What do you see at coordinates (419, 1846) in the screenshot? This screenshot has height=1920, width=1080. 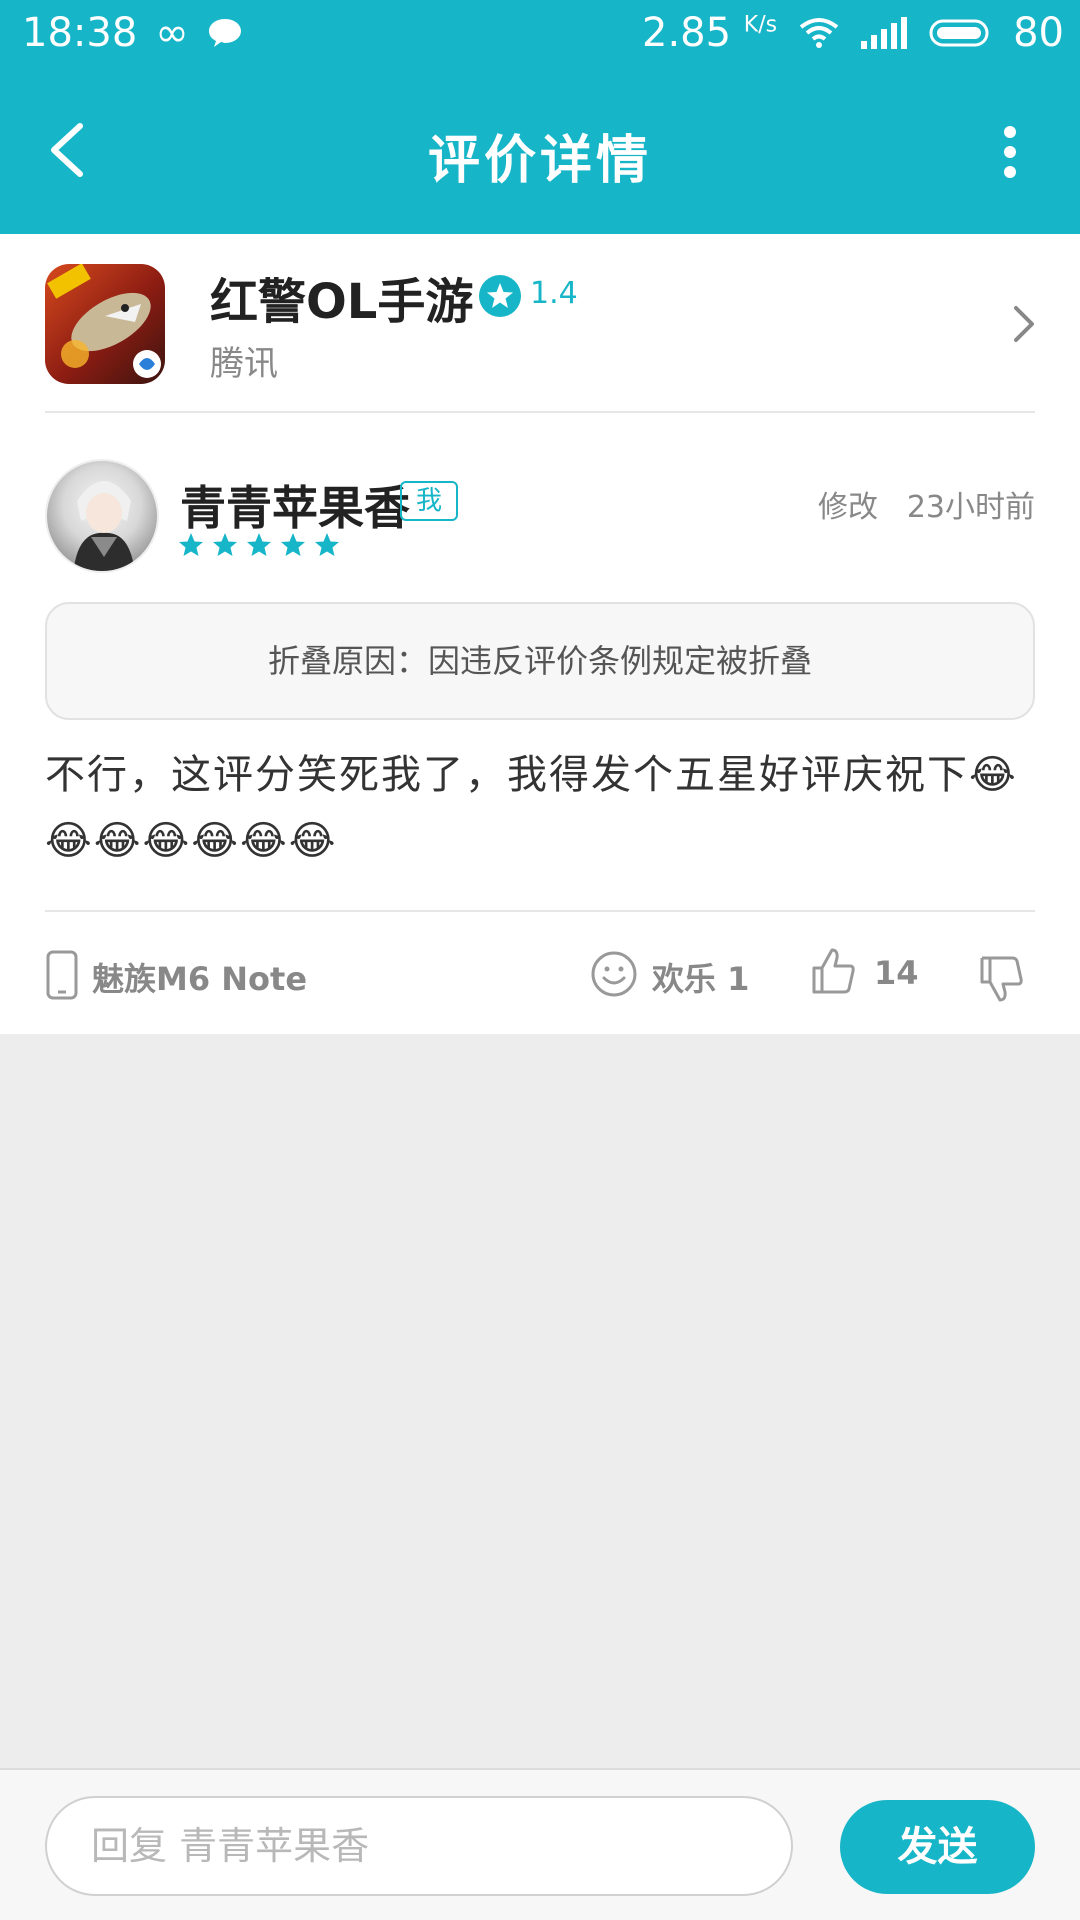 I see `reply-input` at bounding box center [419, 1846].